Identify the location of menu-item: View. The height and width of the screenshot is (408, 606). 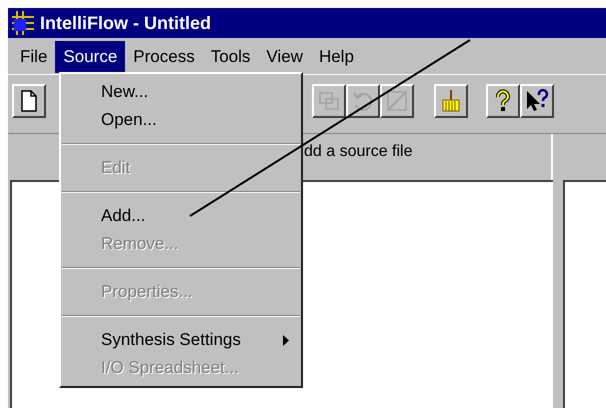
(284, 57).